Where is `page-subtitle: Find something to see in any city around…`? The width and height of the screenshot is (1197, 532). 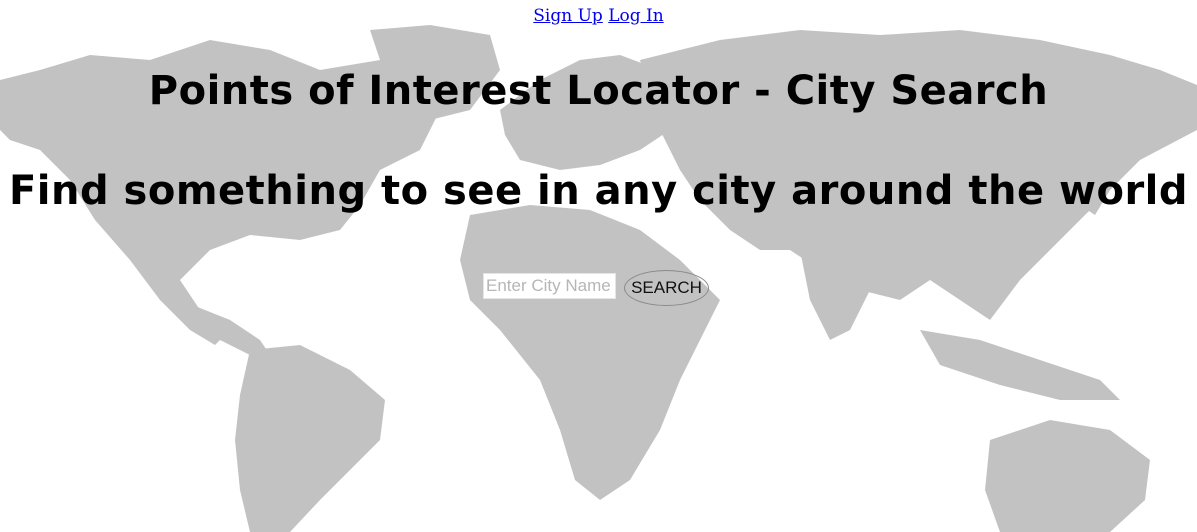
page-subtitle: Find something to see in any city around… is located at coordinates (598, 191).